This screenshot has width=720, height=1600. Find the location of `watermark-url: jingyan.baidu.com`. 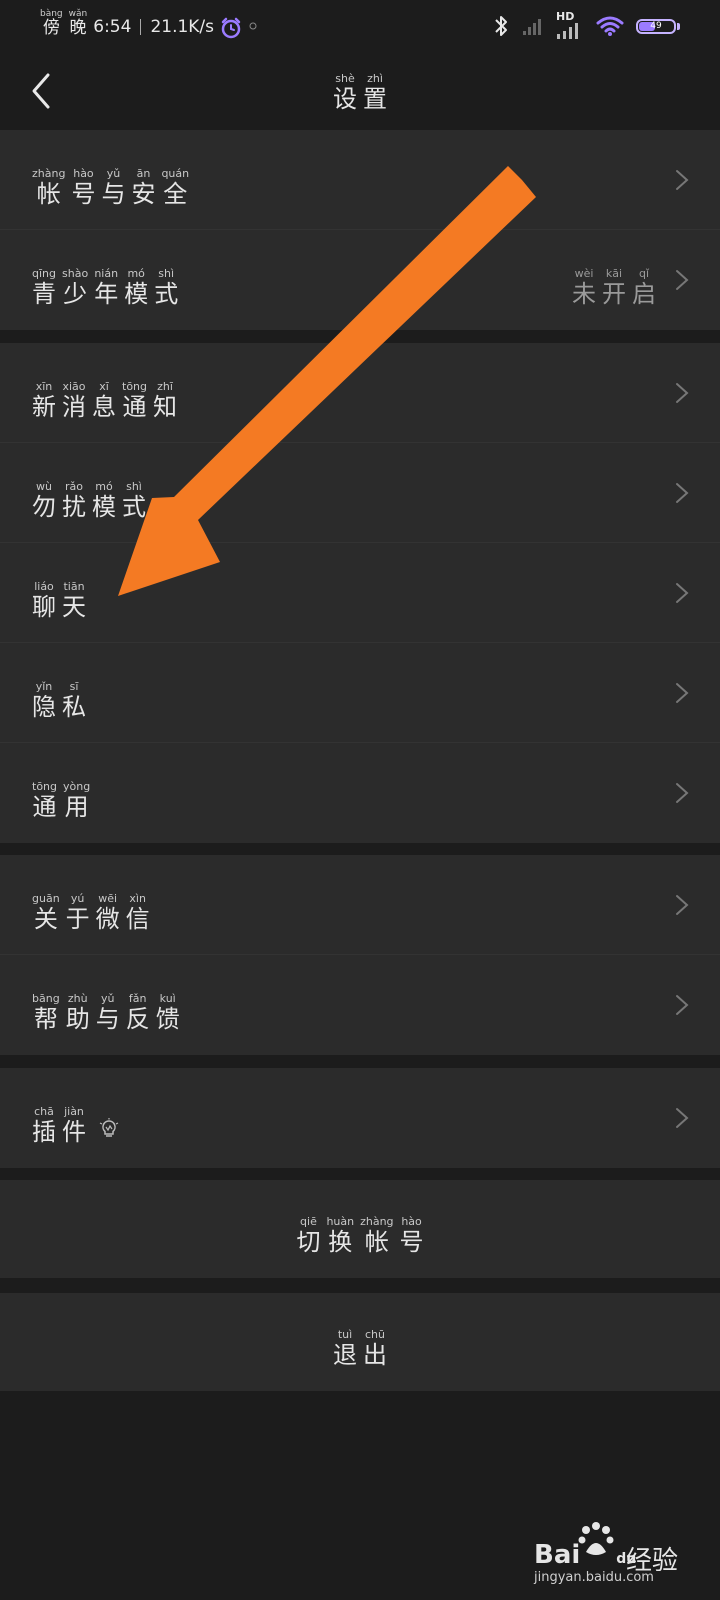

watermark-url: jingyan.baidu.com is located at coordinates (594, 1577).